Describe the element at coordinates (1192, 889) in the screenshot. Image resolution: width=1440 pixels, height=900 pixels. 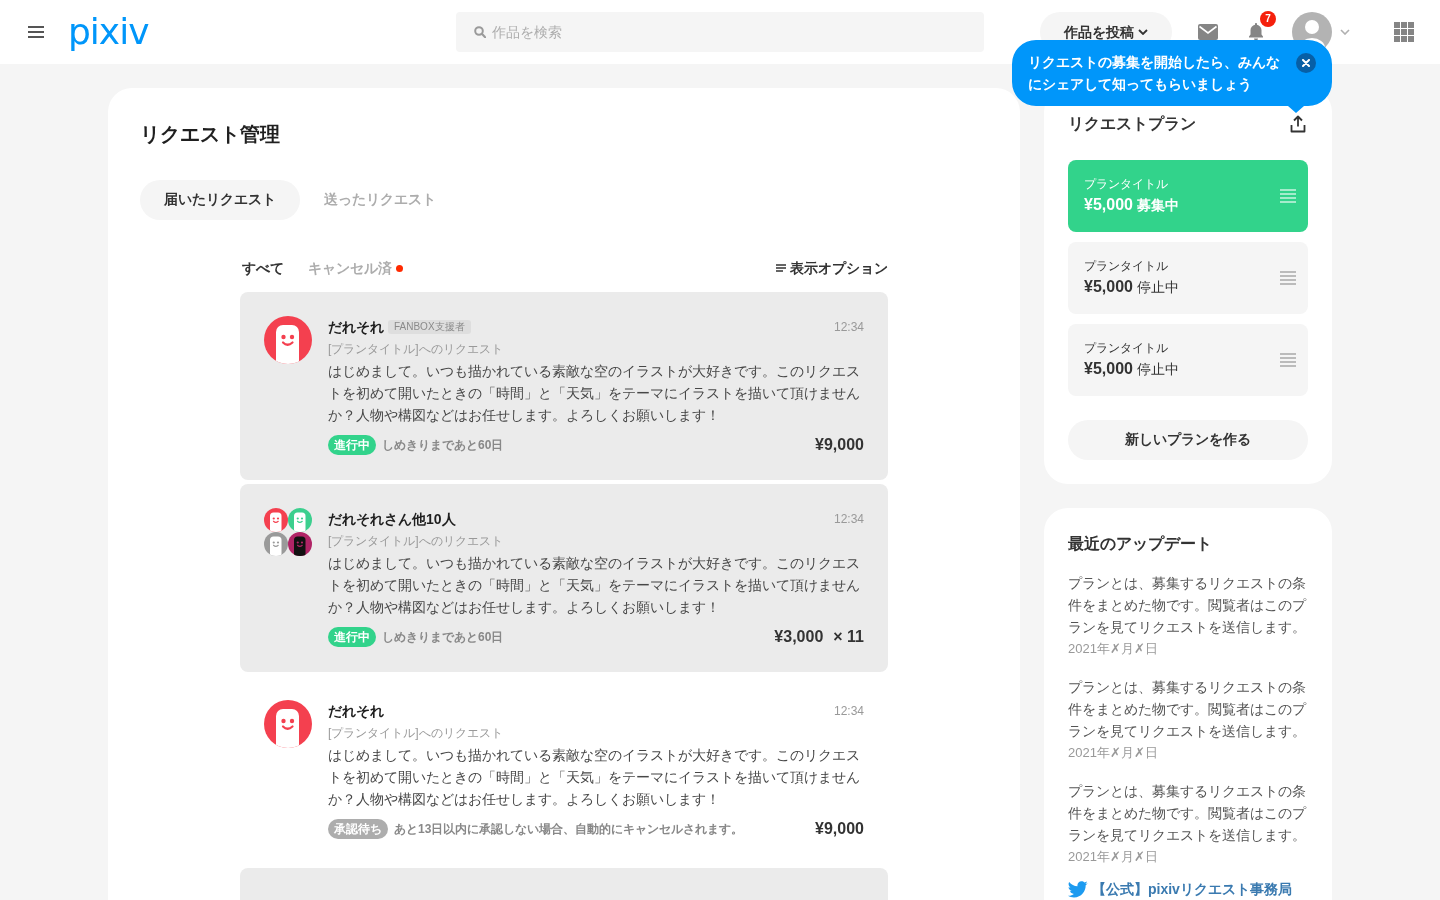
I see `official-account-link: 【公式】pixivリクエスト事務局` at that location.